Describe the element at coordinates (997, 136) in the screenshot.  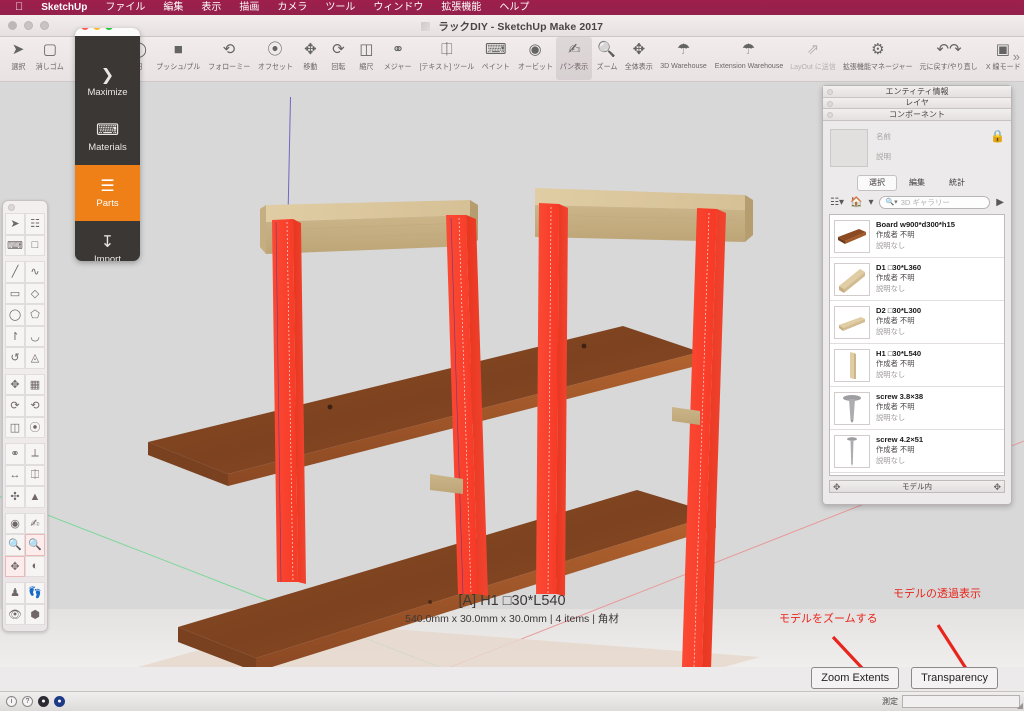
I see `lock-icon: 🔒` at that location.